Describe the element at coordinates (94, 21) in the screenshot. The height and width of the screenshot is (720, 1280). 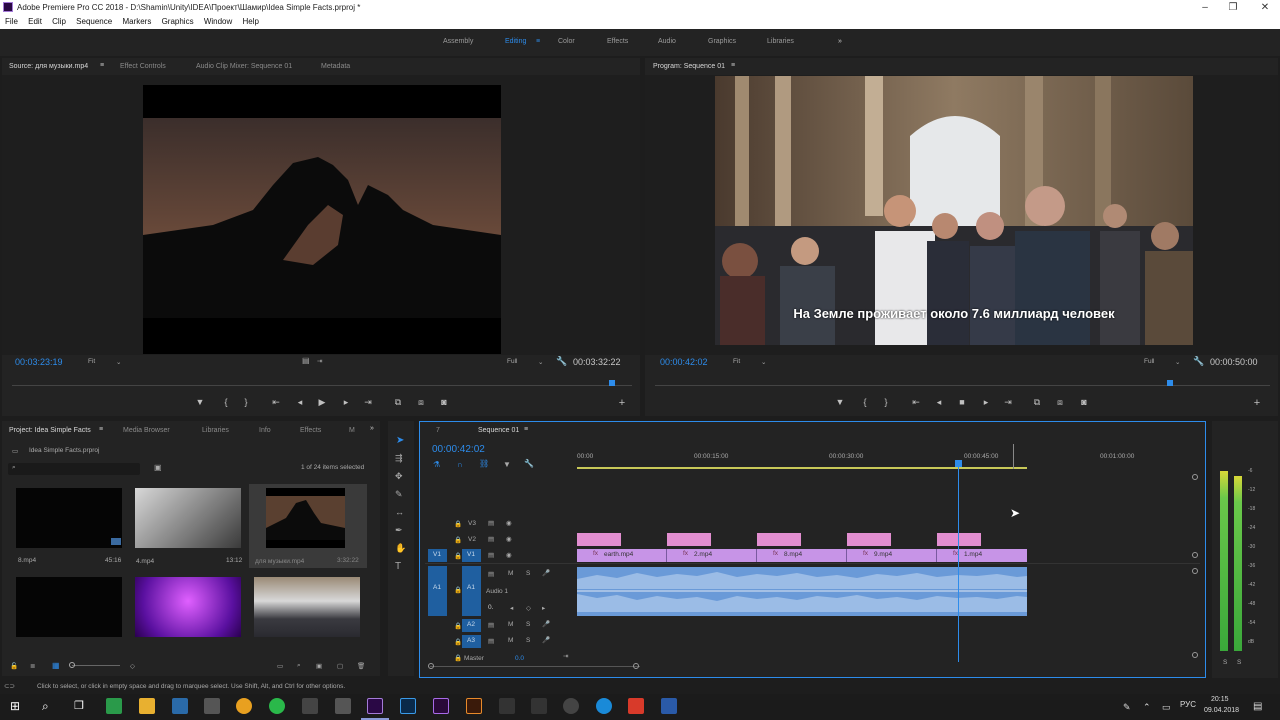
I see `menu-sequence: Sequence` at that location.